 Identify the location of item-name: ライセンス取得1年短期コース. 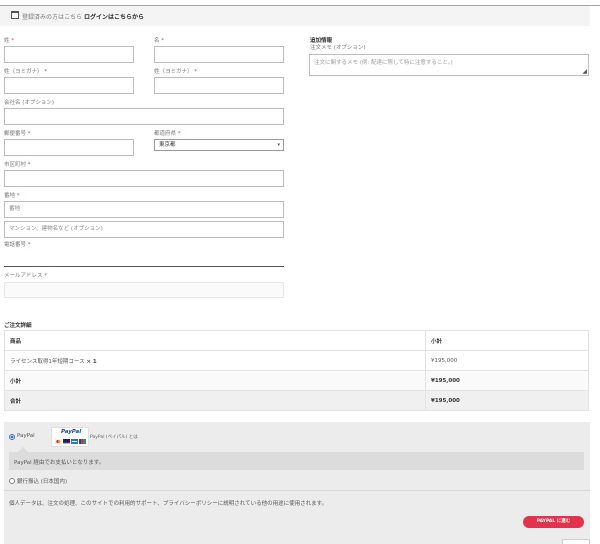
(47, 361).